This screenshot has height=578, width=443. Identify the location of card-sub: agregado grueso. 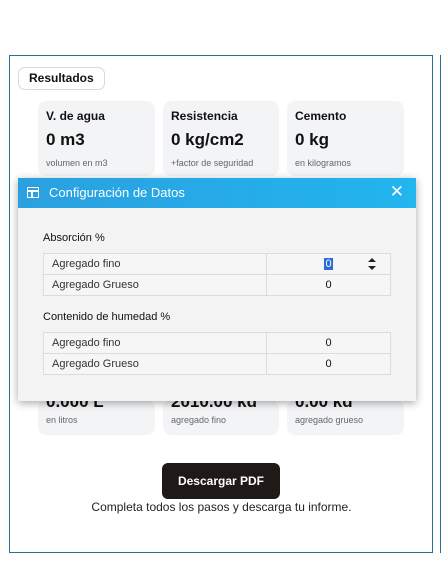
(329, 420).